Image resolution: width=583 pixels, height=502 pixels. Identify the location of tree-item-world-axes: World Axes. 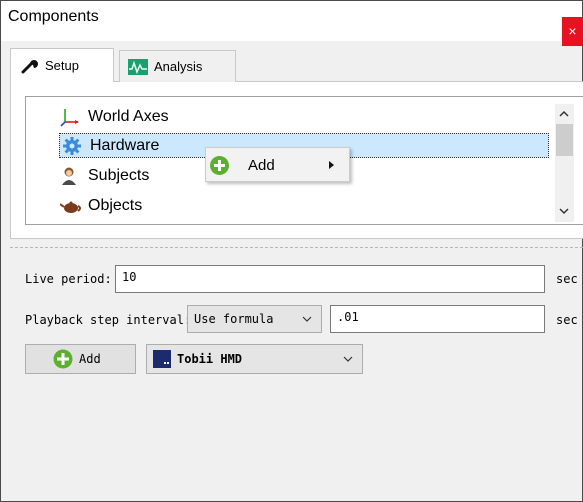
(114, 117).